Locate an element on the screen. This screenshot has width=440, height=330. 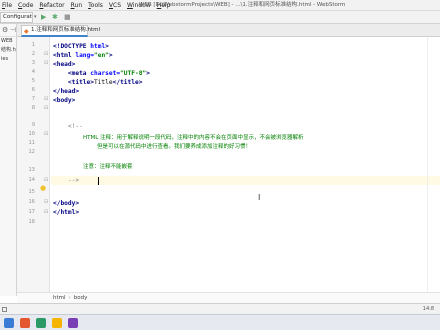
menu-run: Run is located at coordinates (77, 5).